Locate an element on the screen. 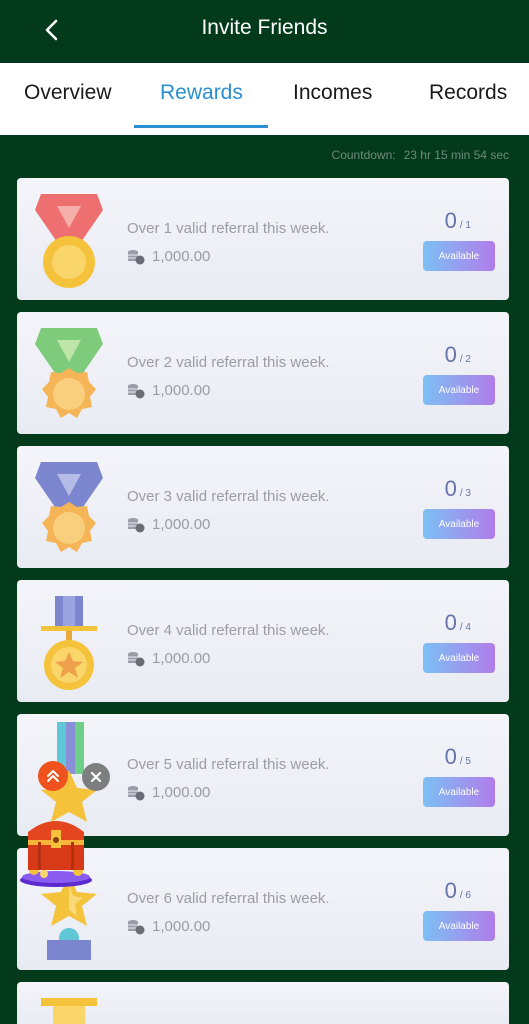 This screenshot has height=1024, width=529. progress-target: / 3 is located at coordinates (465, 493).